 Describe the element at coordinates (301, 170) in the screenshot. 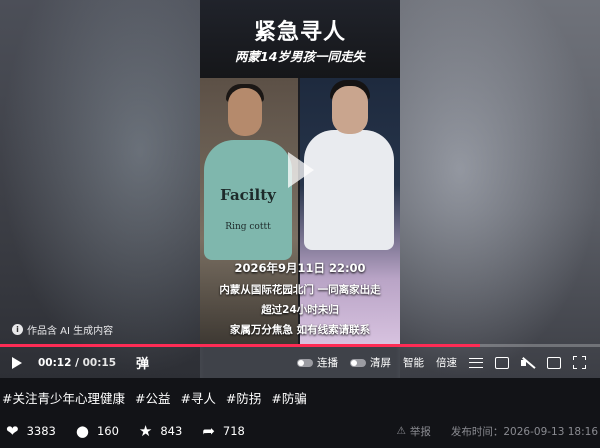

I see `play-overlay-icon` at that location.